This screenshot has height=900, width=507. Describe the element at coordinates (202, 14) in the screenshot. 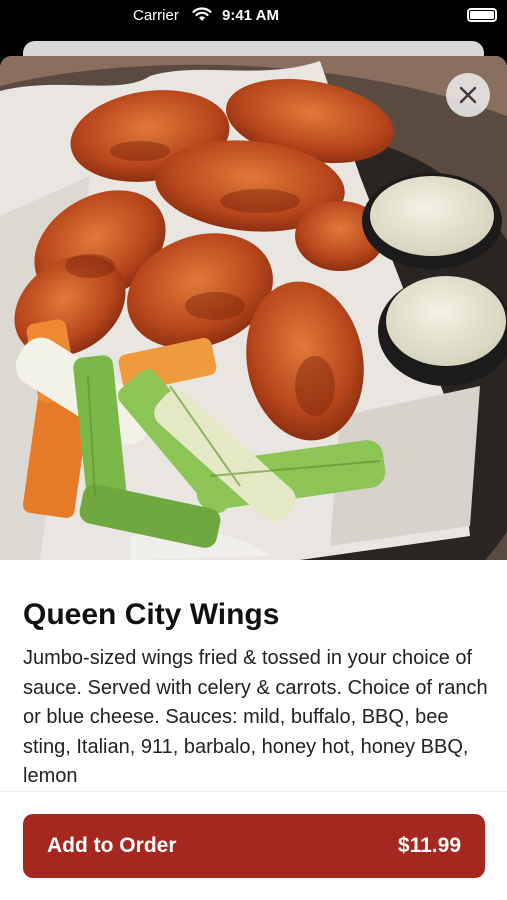

I see `wifi-icon` at that location.